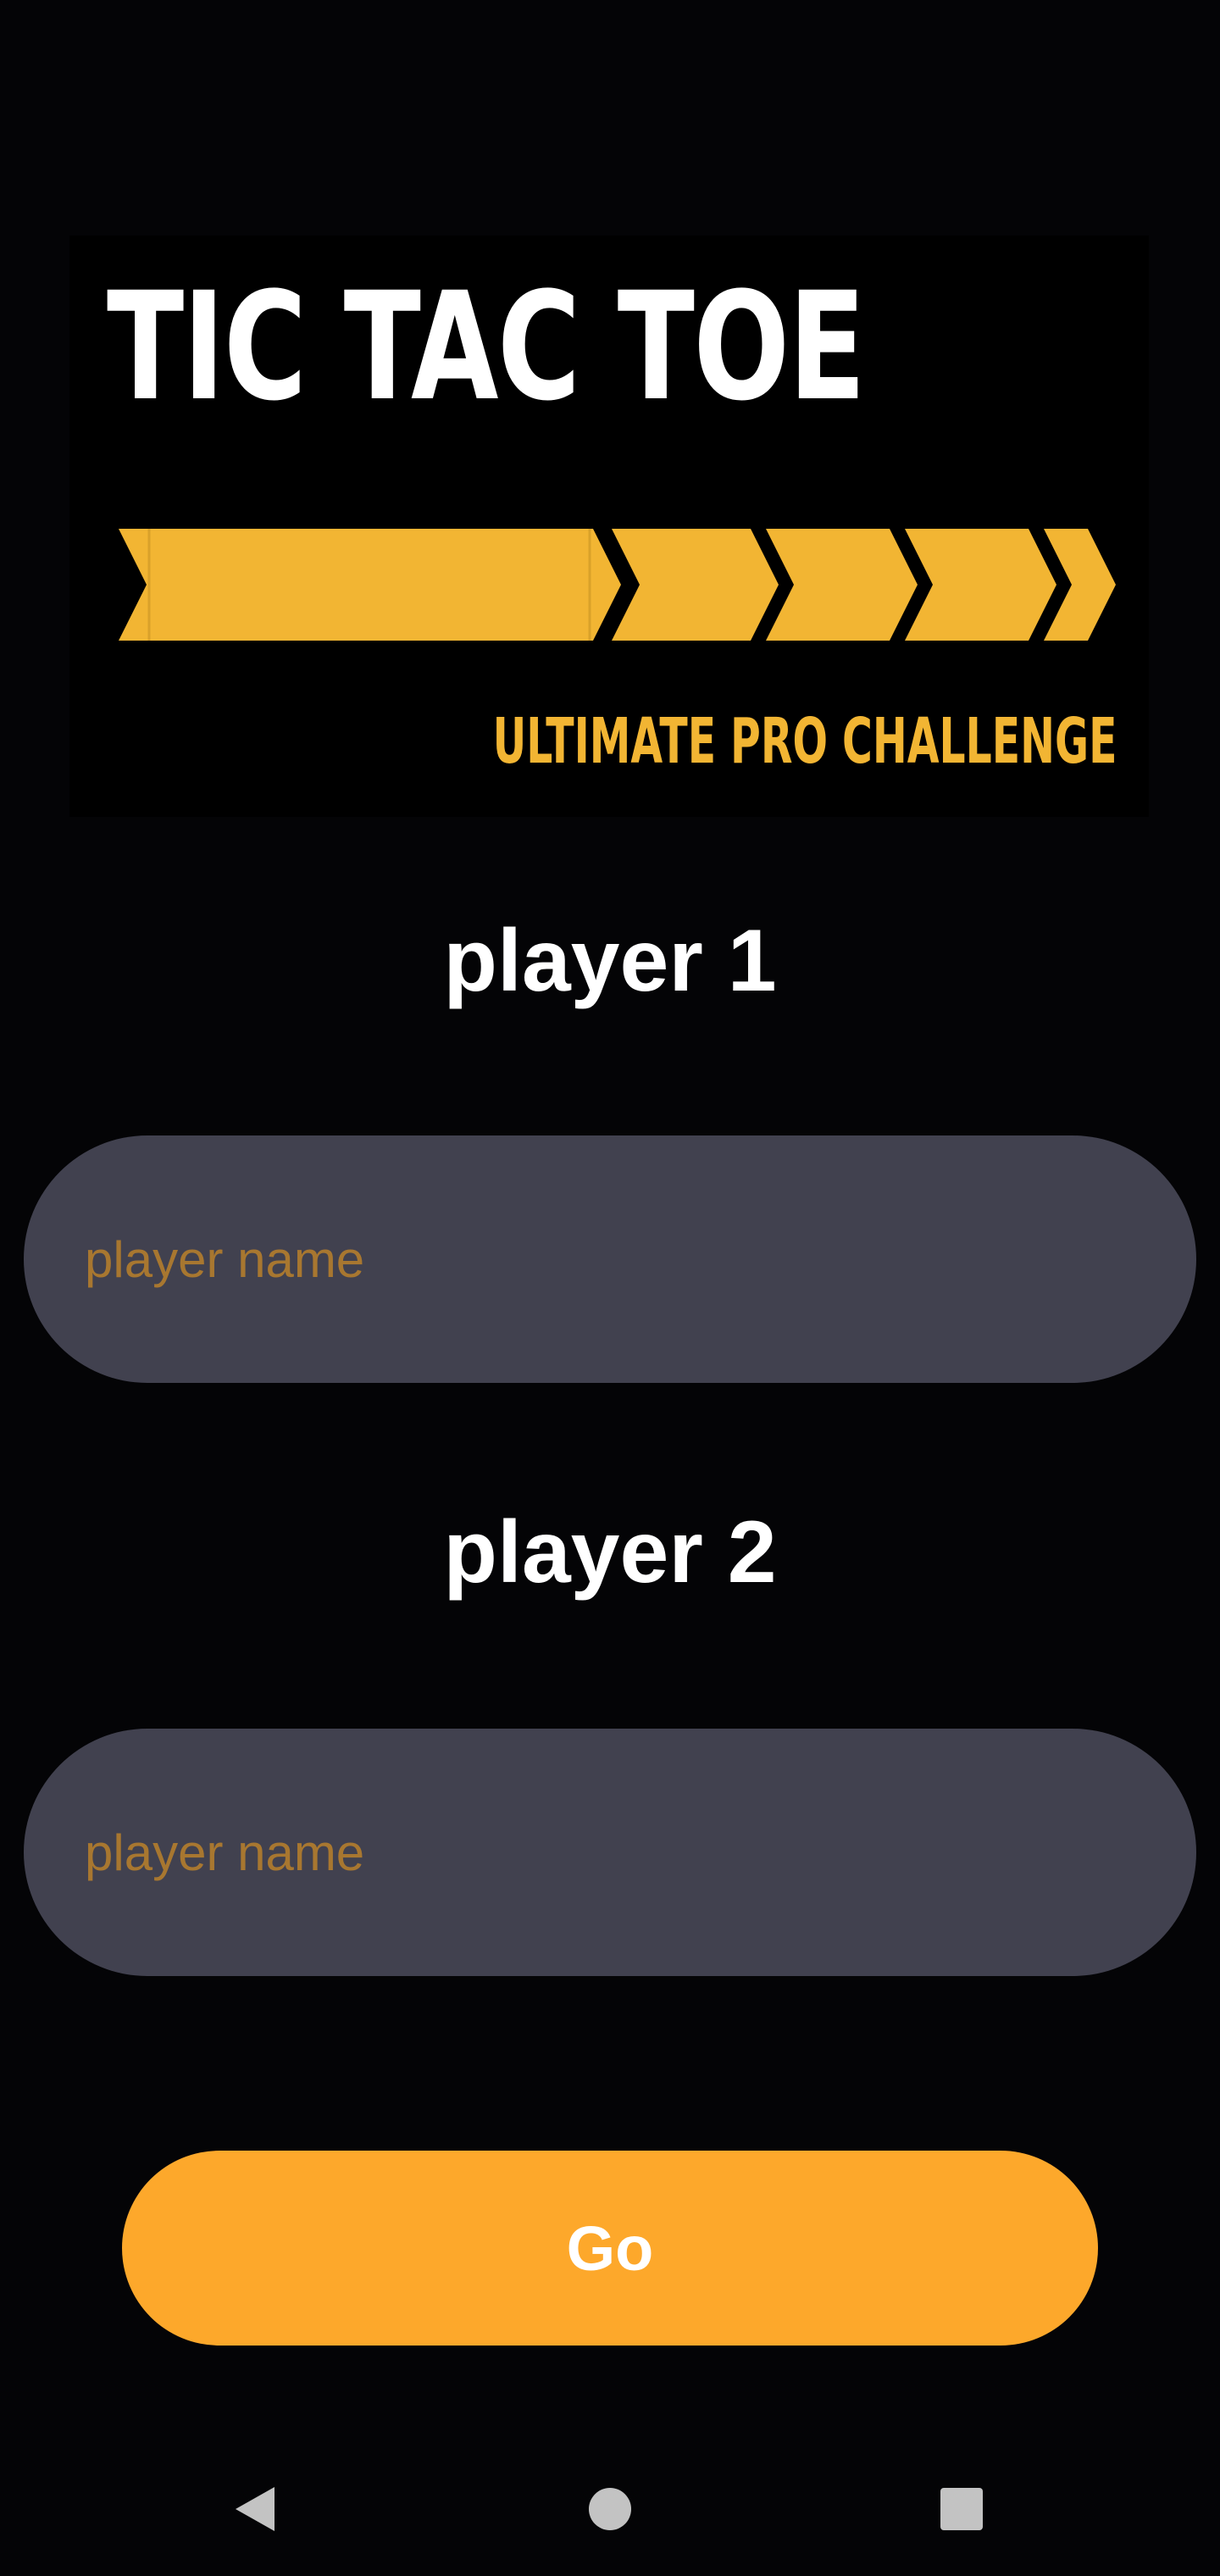  Describe the element at coordinates (610, 961) in the screenshot. I see `player-1-label: player 1` at that location.